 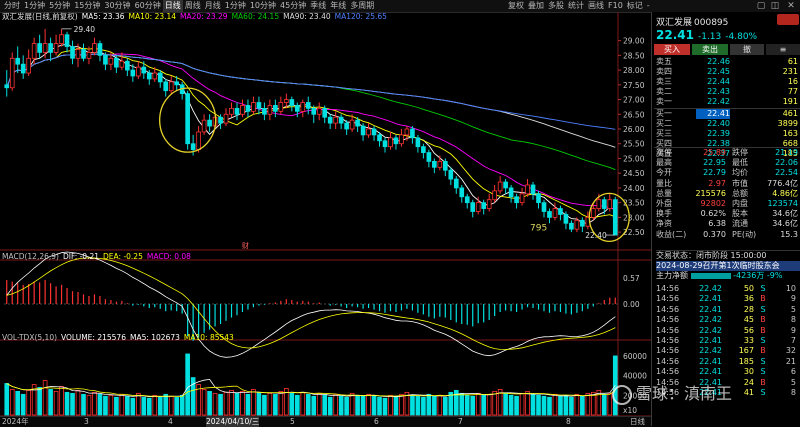 What do you see at coordinates (93, 337) in the screenshot?
I see `legend-volume: VOLUME: 215576` at bounding box center [93, 337].